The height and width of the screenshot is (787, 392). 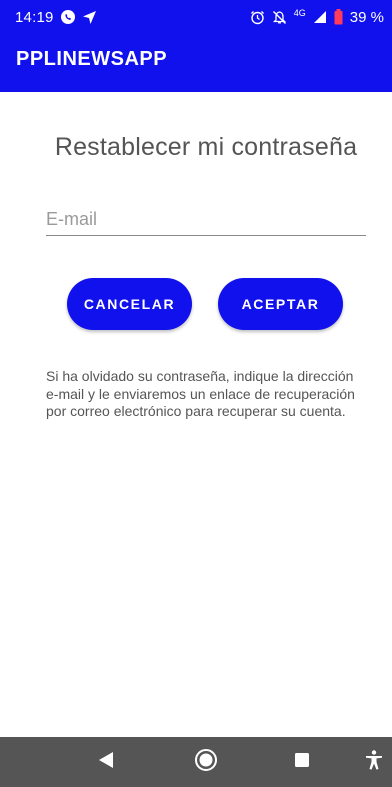 I want to click on network-type: 4G, so click(x=299, y=13).